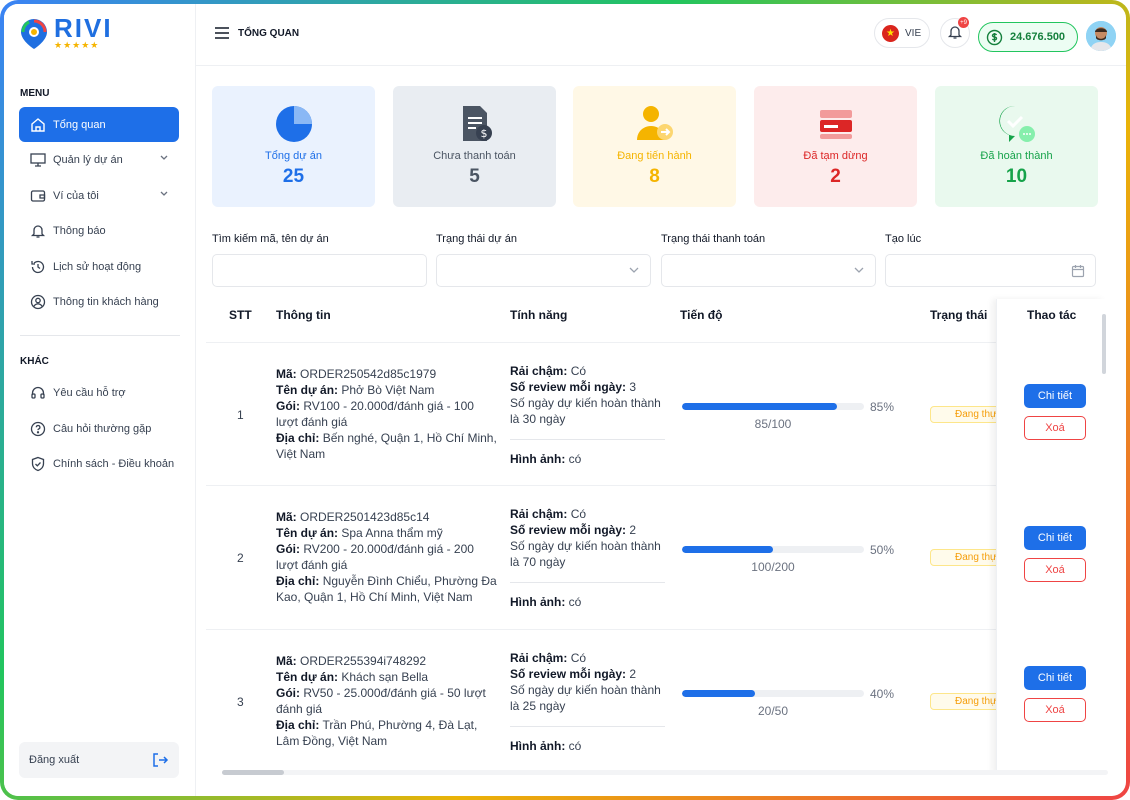 The height and width of the screenshot is (800, 1130). What do you see at coordinates (99, 266) in the screenshot?
I see `sidebar-item-history: Lịch sử hoạt động` at bounding box center [99, 266].